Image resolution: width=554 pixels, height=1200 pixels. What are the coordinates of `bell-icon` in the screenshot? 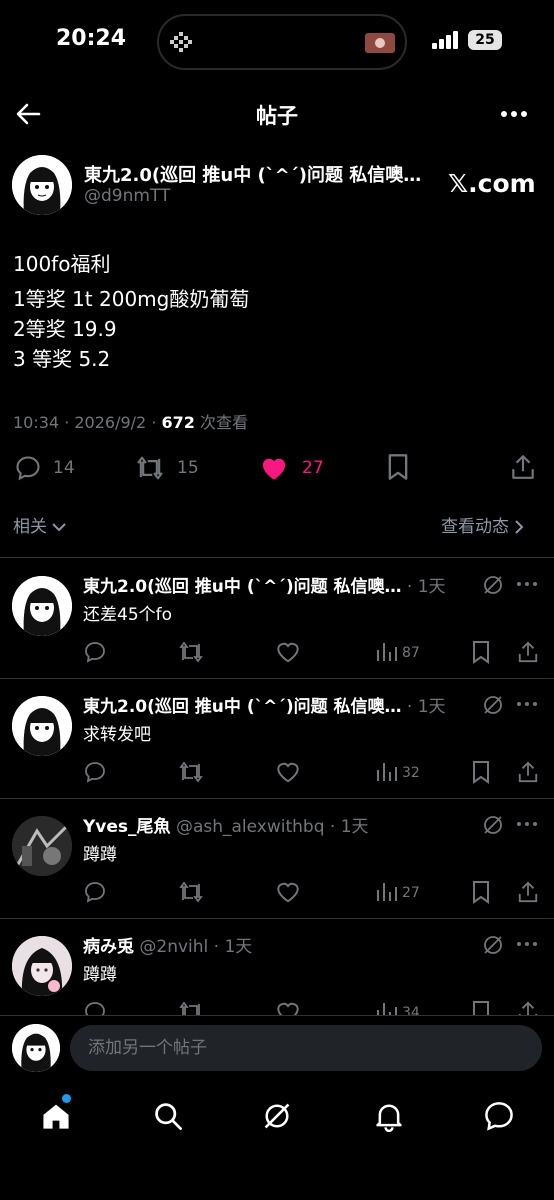 It's located at (389, 1116).